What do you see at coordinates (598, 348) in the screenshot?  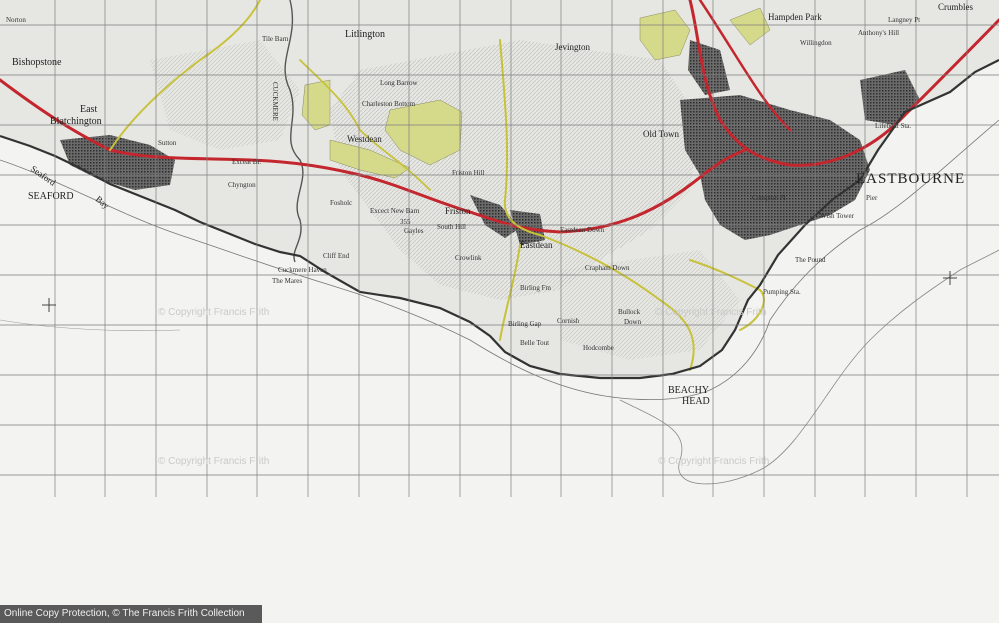 I see `label-hodcombe: Hodcombe` at bounding box center [598, 348].